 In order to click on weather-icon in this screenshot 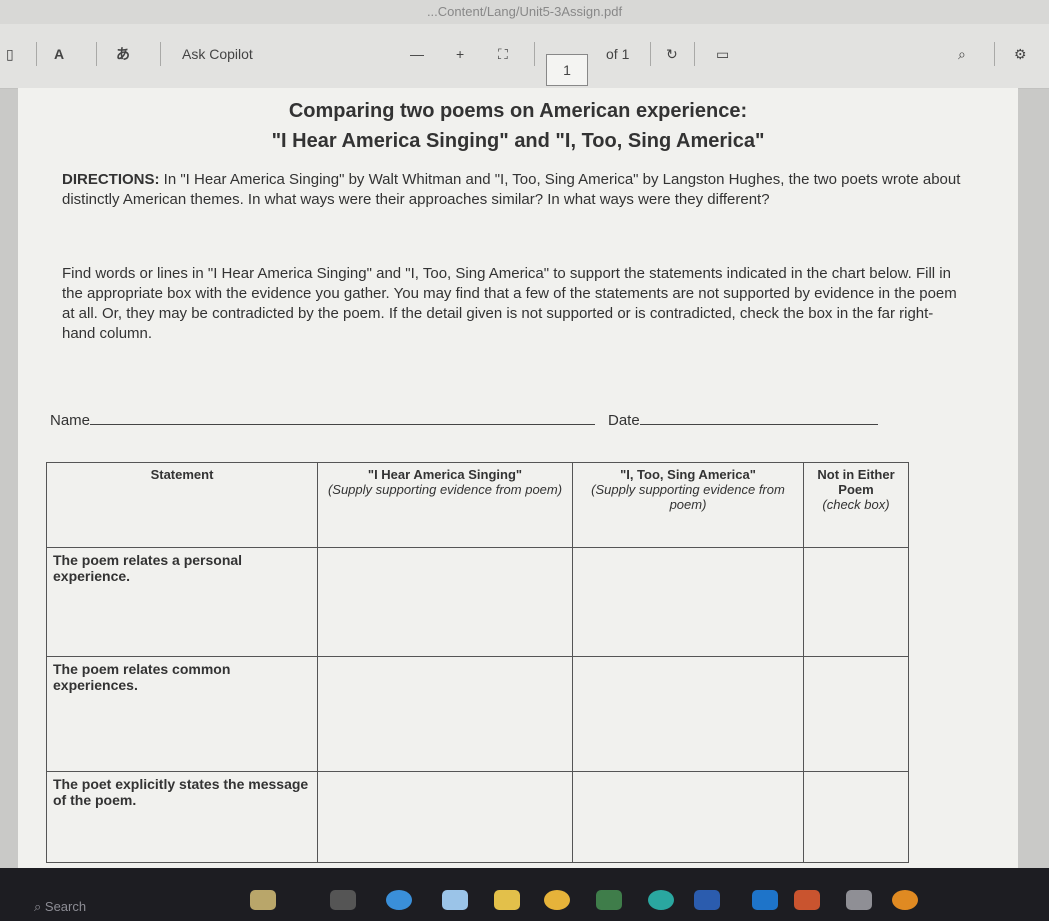, I will do `click(263, 900)`.